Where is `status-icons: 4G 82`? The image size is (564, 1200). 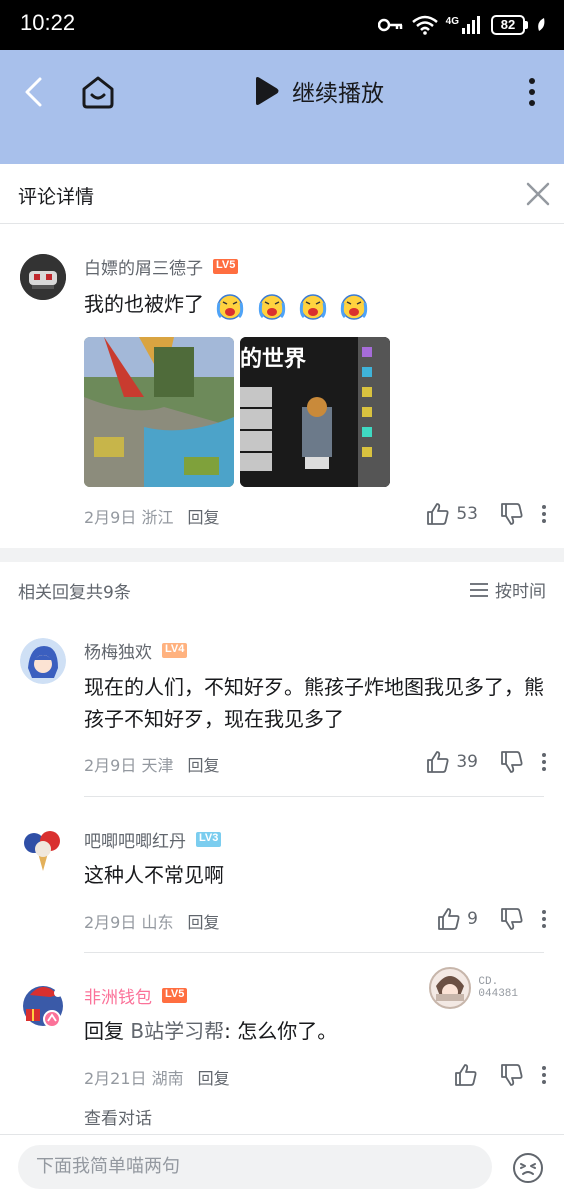
status-icons: 4G 82 is located at coordinates (461, 25).